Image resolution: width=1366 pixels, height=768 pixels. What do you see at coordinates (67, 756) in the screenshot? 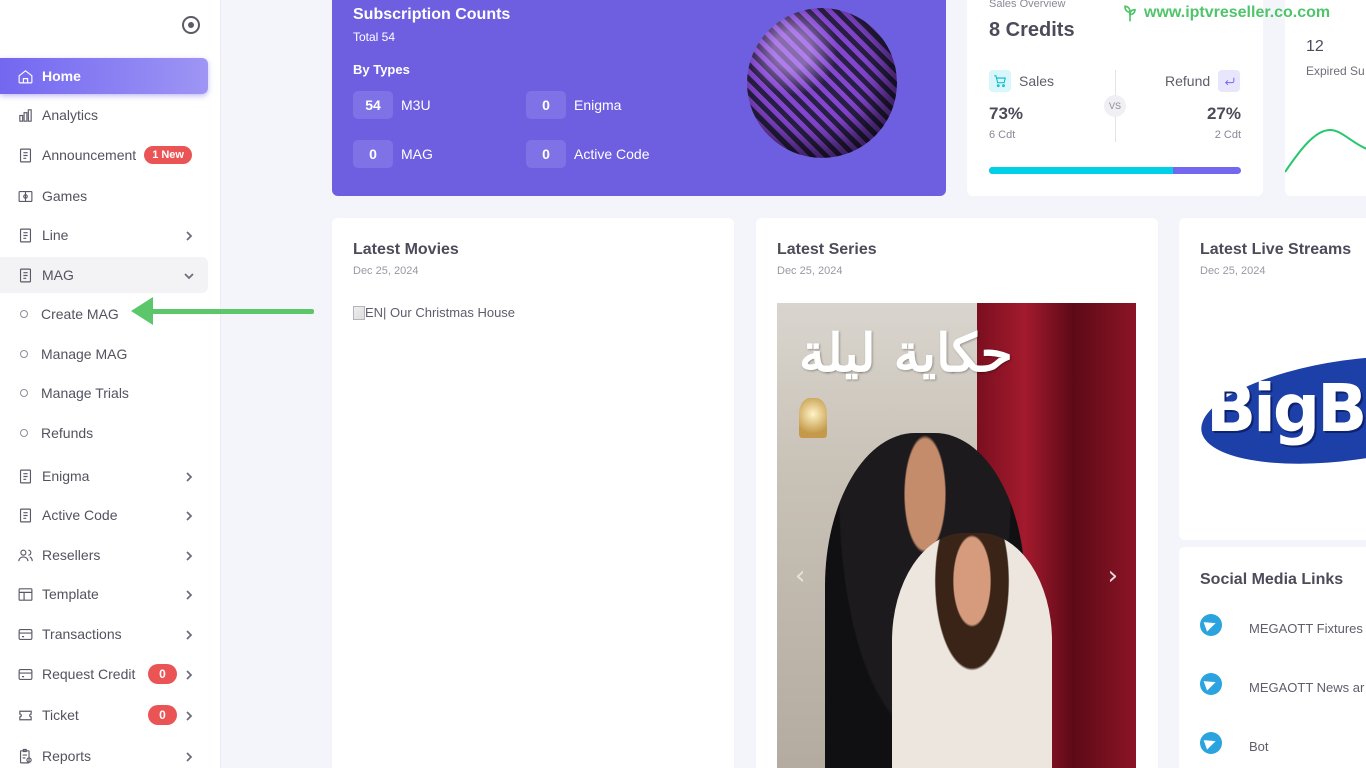
I see `sidebar-item-label: Reports` at bounding box center [67, 756].